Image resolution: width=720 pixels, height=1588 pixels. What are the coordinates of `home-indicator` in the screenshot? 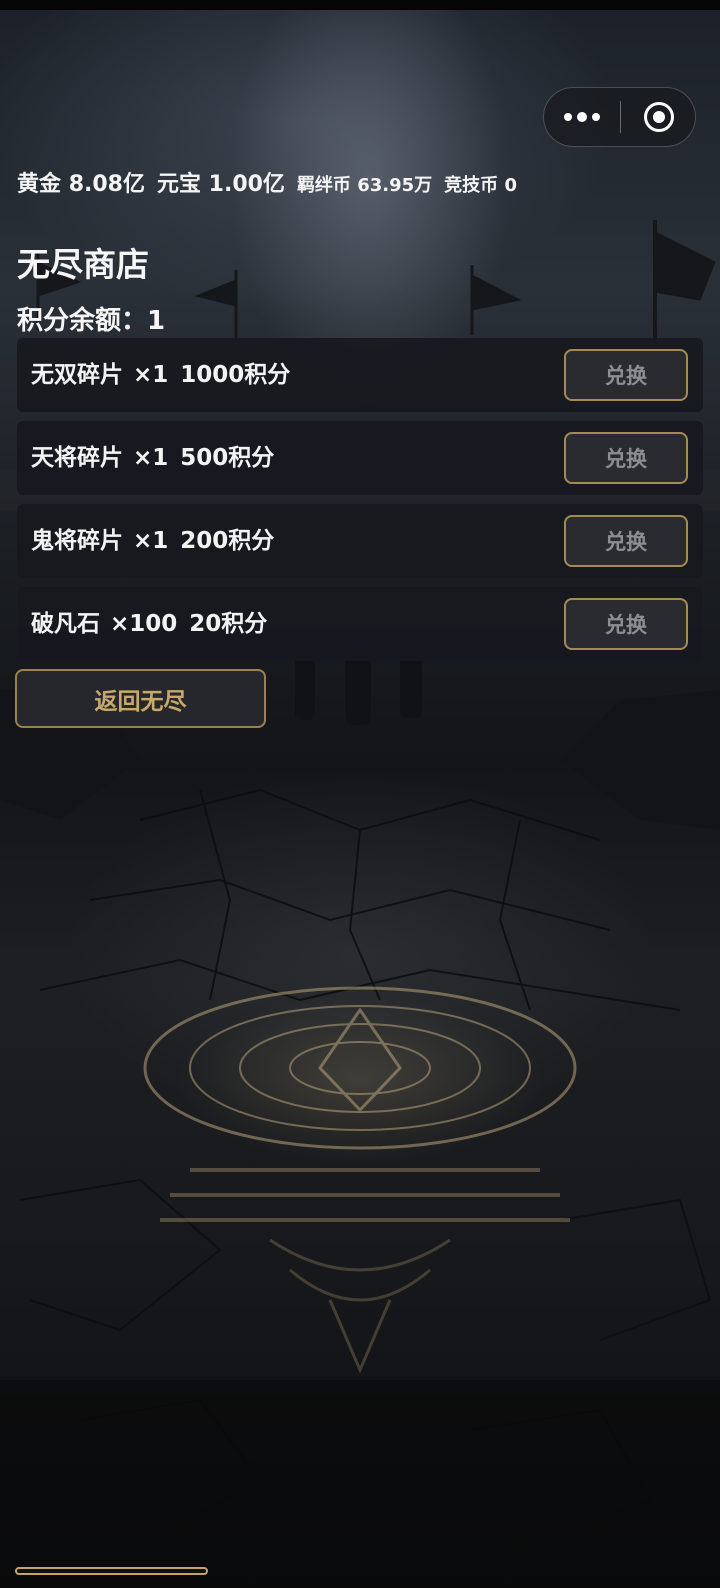 It's located at (111, 1571).